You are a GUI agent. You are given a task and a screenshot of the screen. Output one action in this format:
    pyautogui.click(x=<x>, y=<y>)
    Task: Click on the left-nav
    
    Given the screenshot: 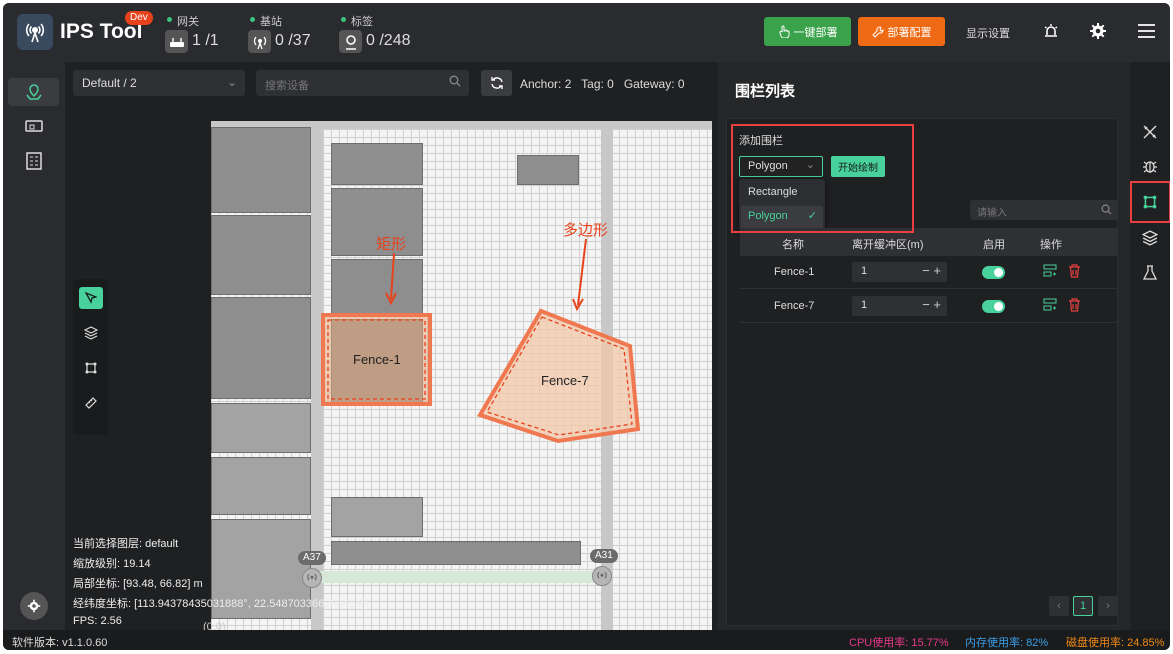 What is the action you would take?
    pyautogui.click(x=34, y=346)
    